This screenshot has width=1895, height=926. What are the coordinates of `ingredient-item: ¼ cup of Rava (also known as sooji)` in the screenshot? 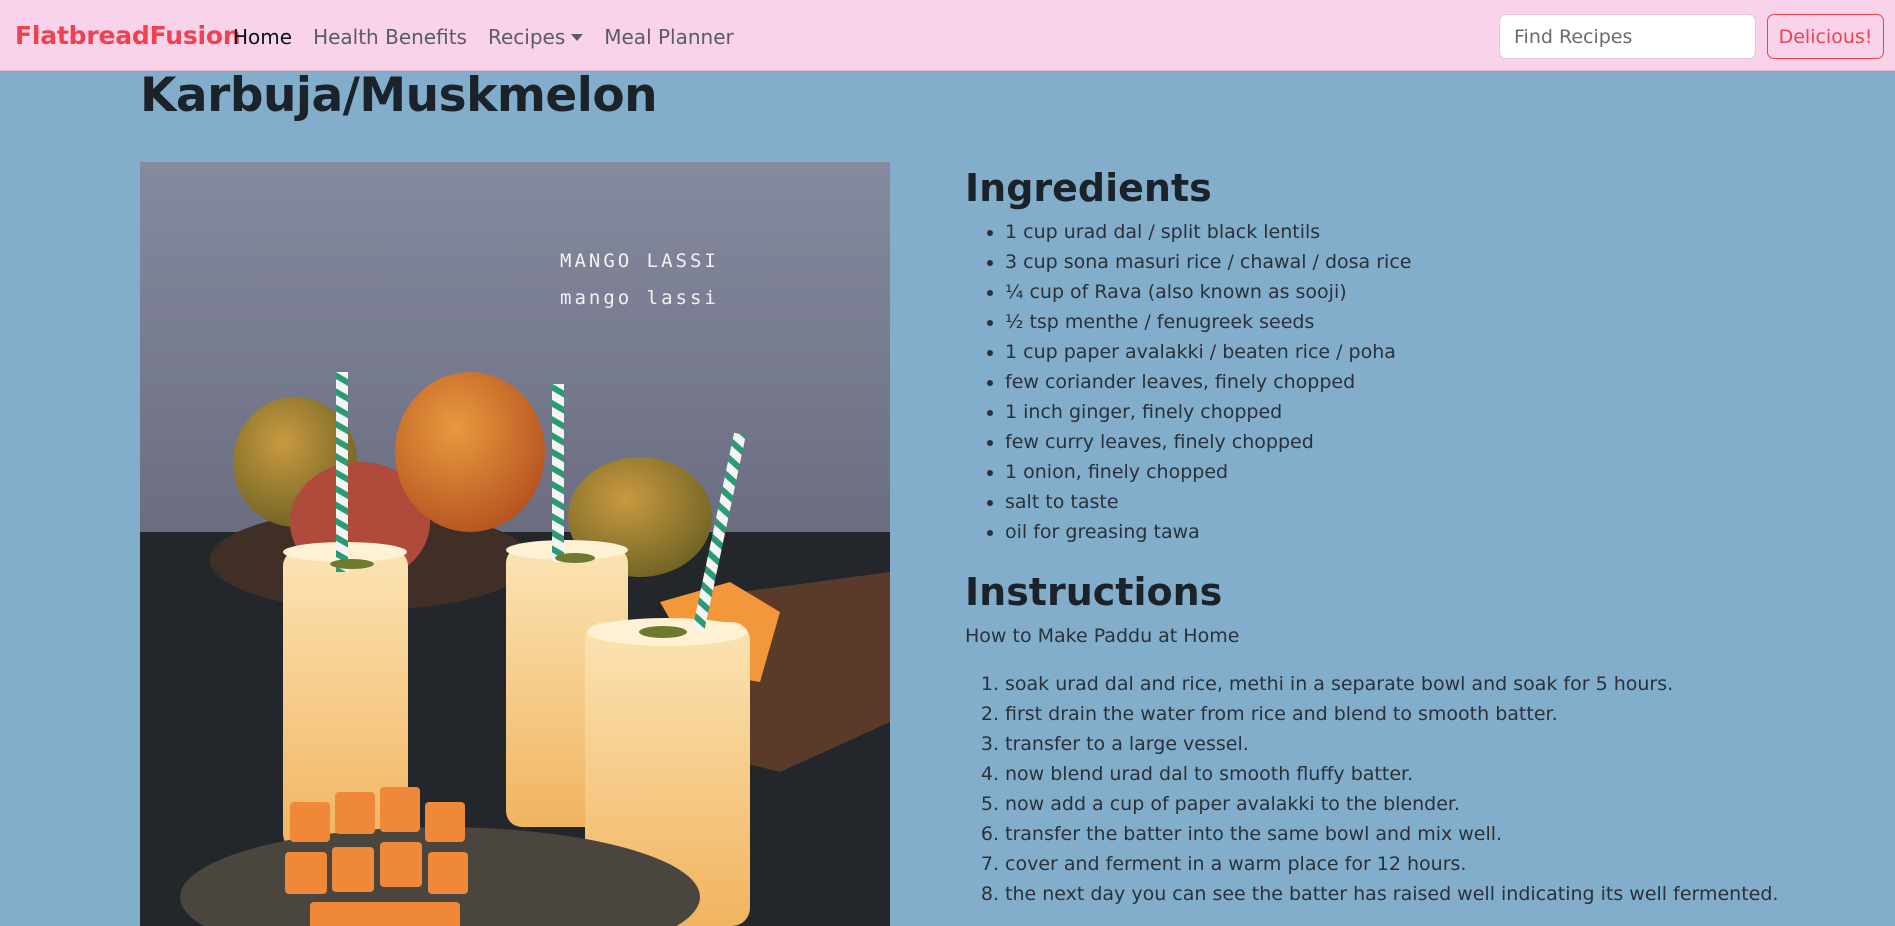 It's located at (1435, 292).